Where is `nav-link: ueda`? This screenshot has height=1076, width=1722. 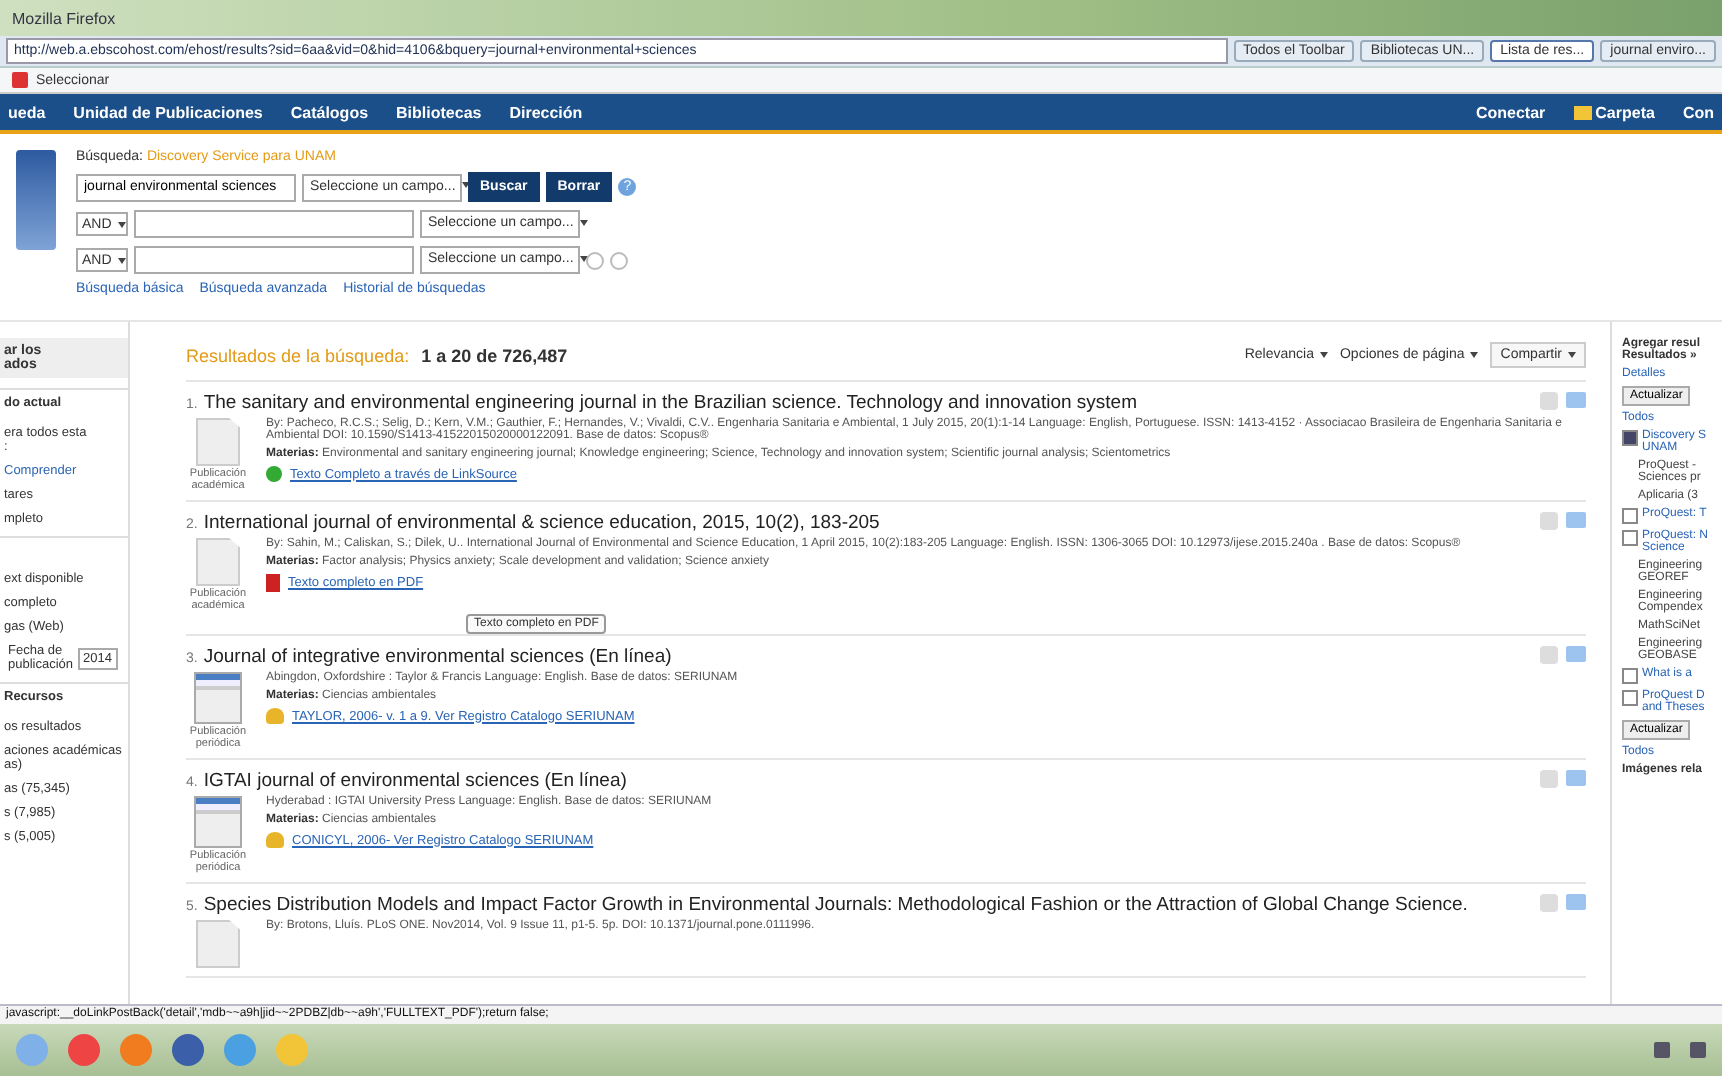 nav-link: ueda is located at coordinates (27, 112).